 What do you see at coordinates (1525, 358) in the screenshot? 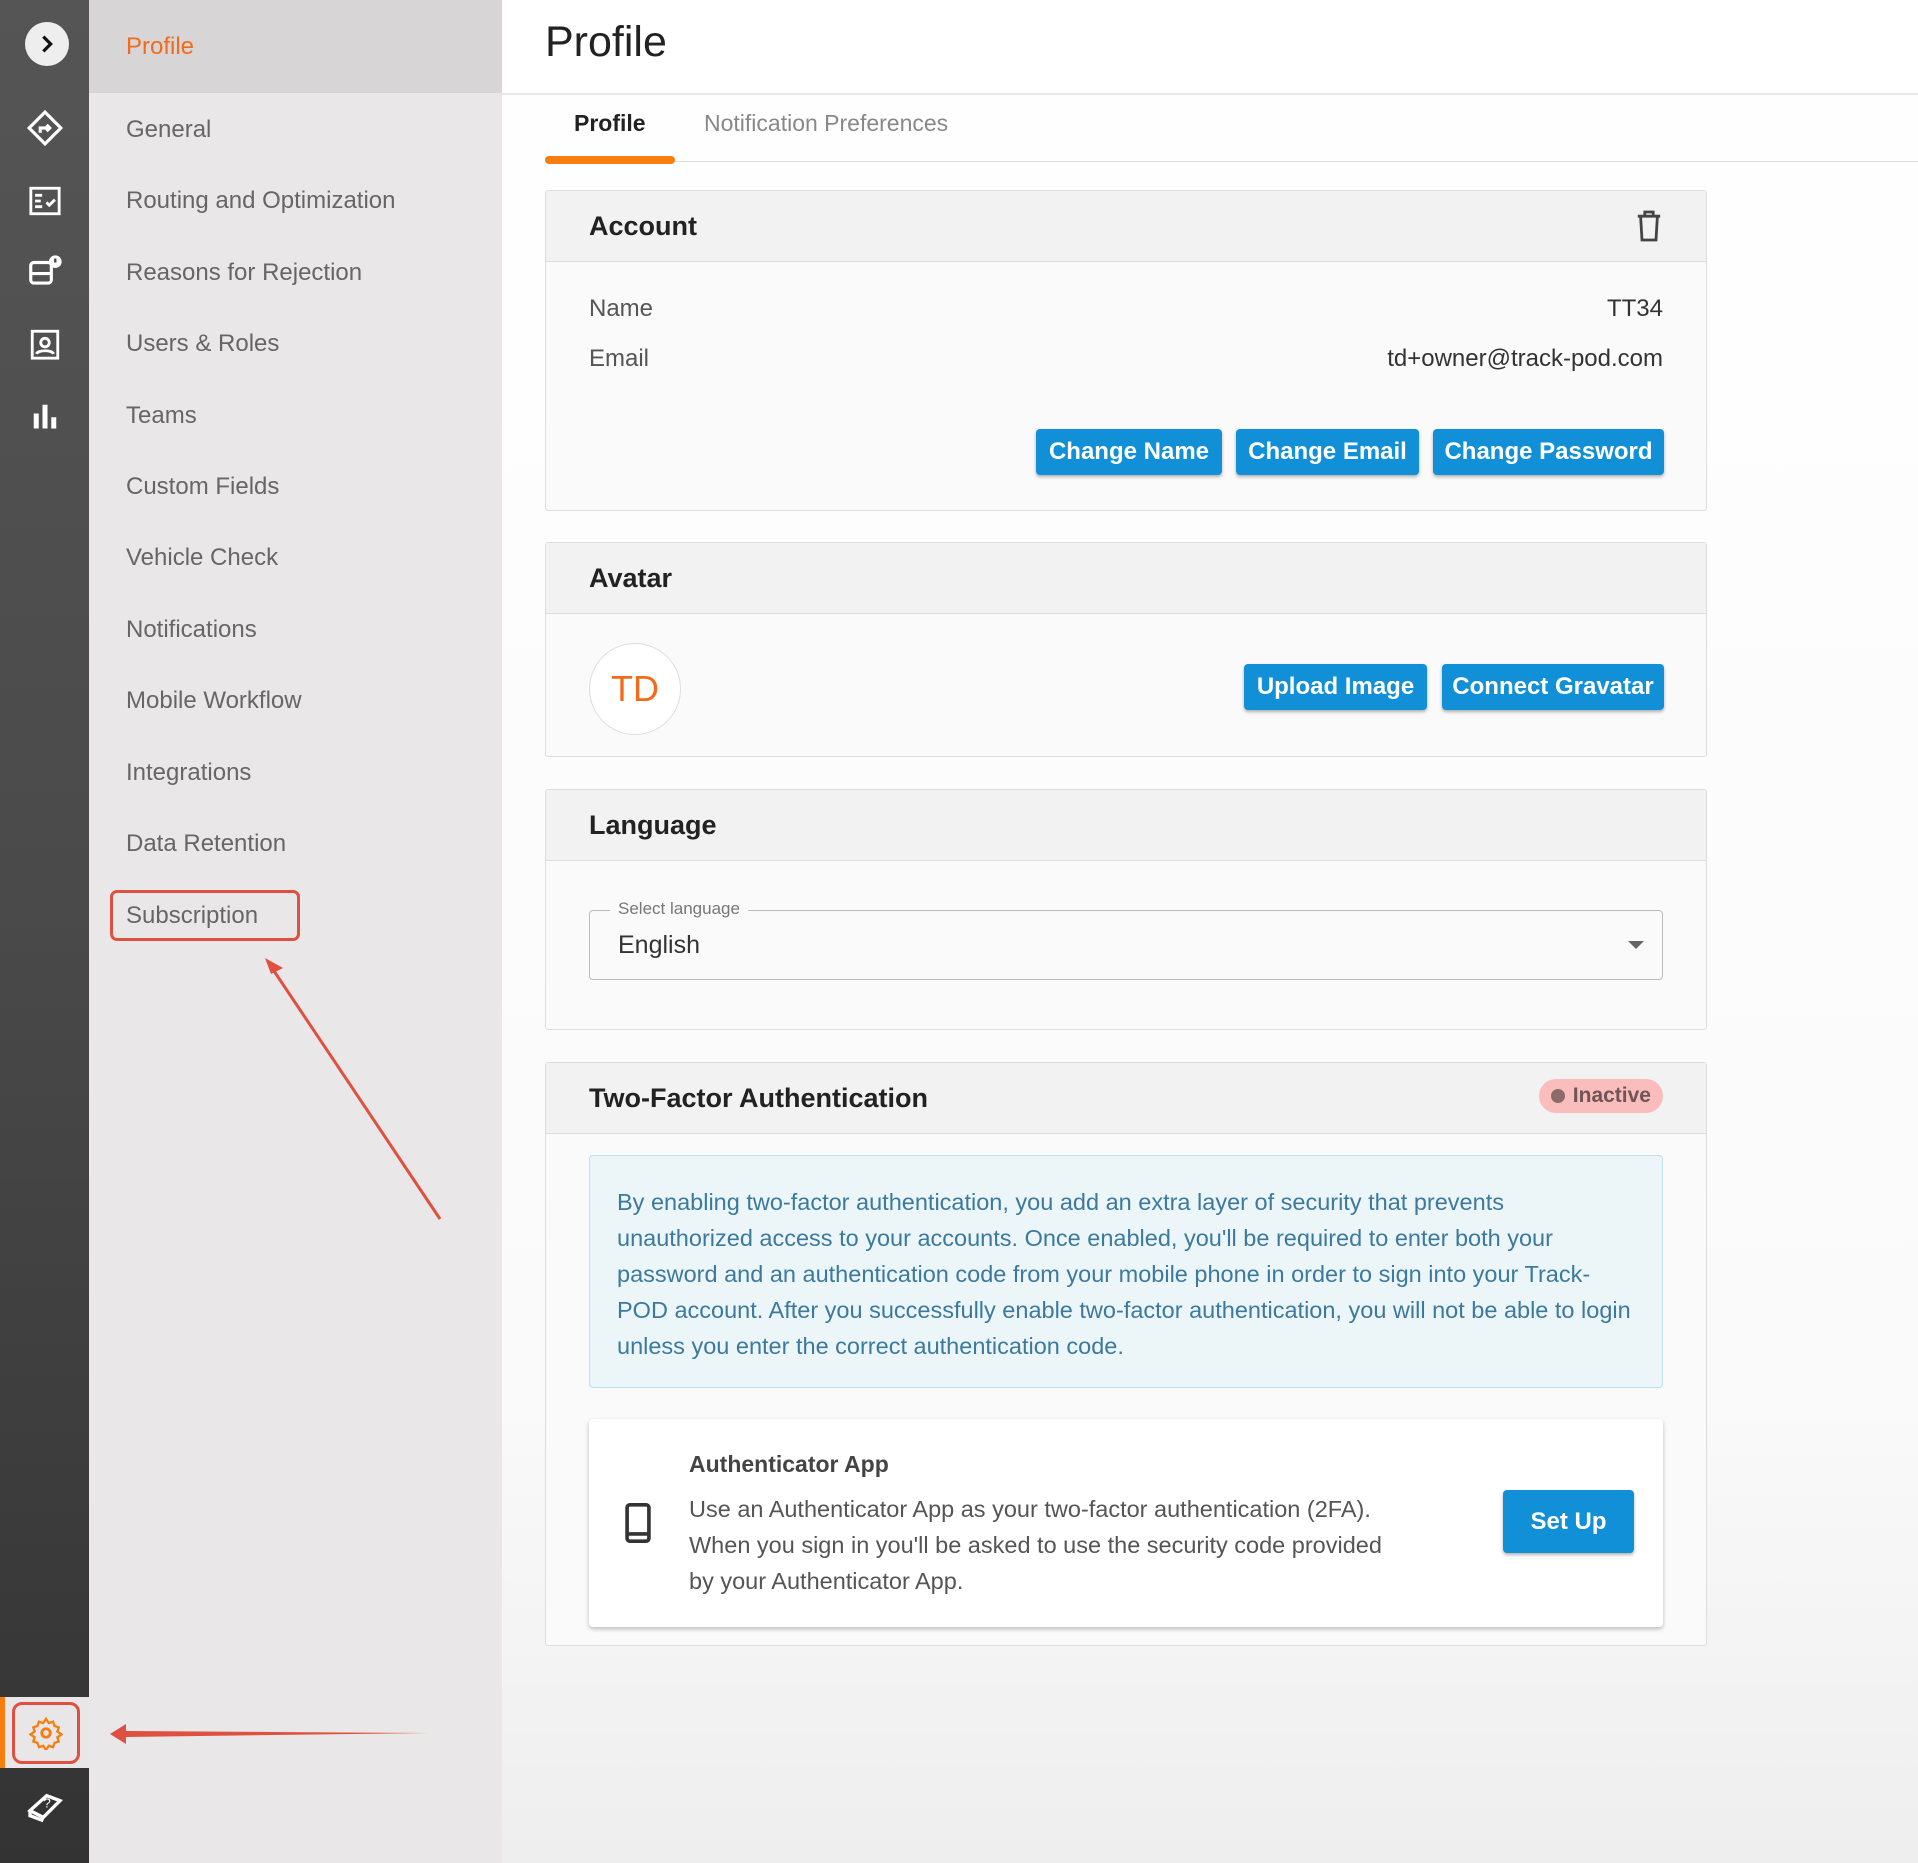
I see `email-value: td+owner@track-pod.com` at bounding box center [1525, 358].